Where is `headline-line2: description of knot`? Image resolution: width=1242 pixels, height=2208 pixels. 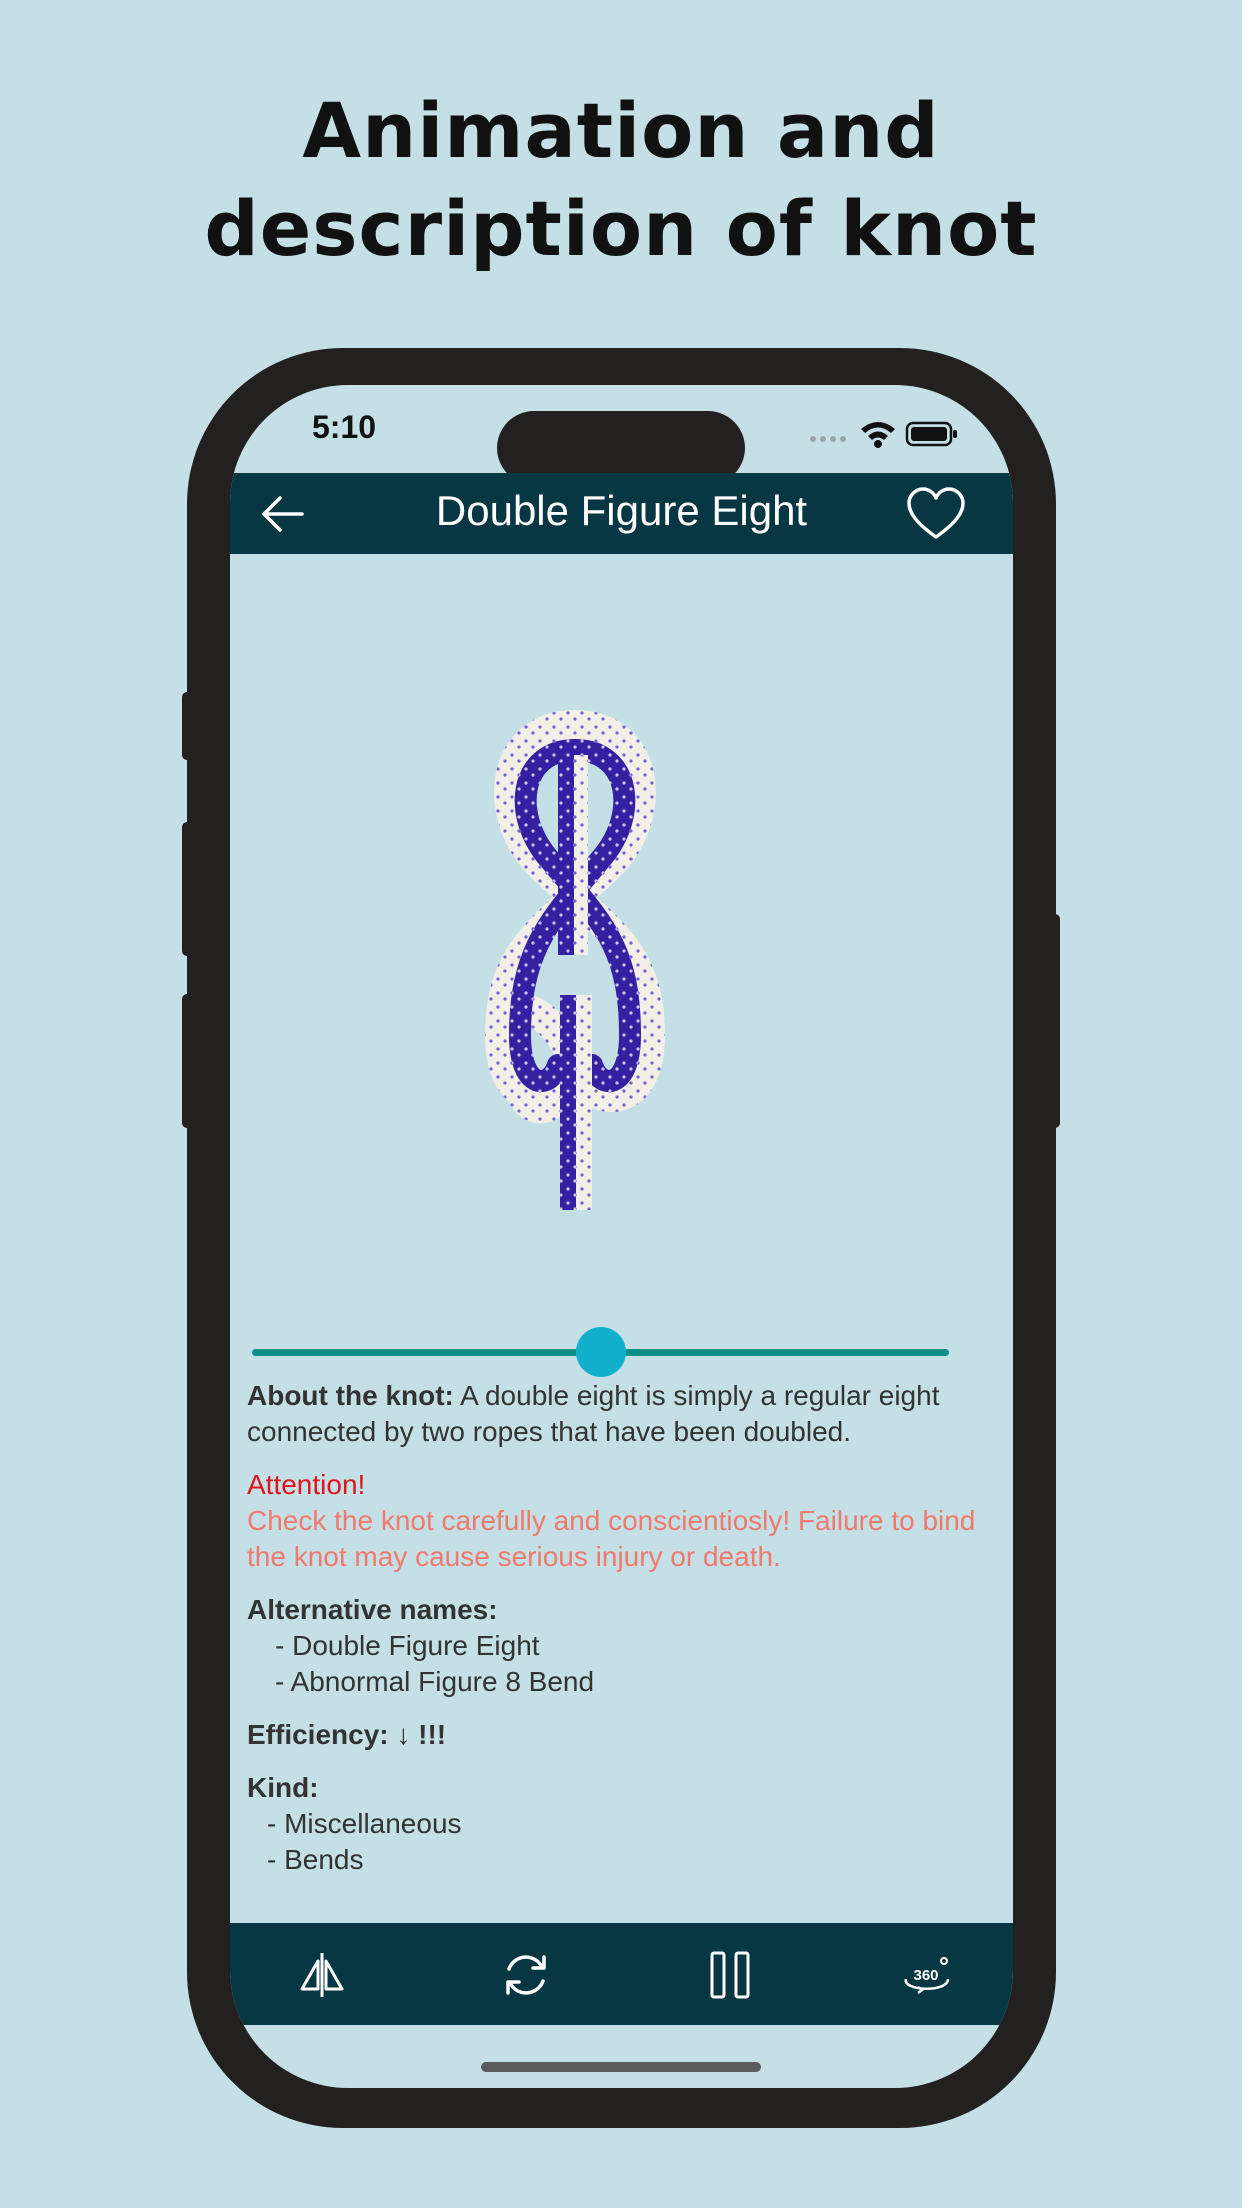 headline-line2: description of knot is located at coordinates (621, 228).